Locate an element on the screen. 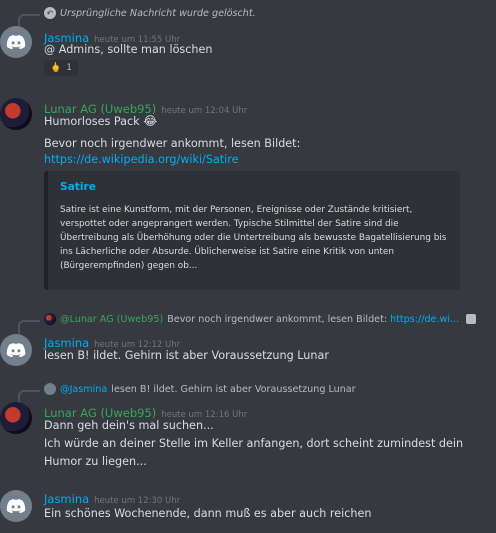  reaction-emoji: 🖕 is located at coordinates (56, 68).